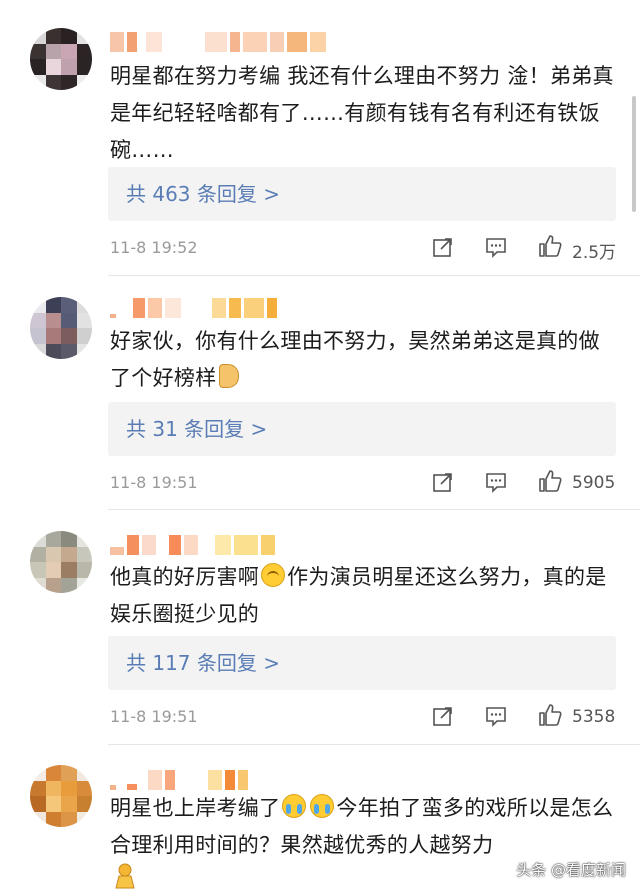 The image size is (640, 892). What do you see at coordinates (362, 194) in the screenshot?
I see `replies-link: 共 463 条回复 >` at bounding box center [362, 194].